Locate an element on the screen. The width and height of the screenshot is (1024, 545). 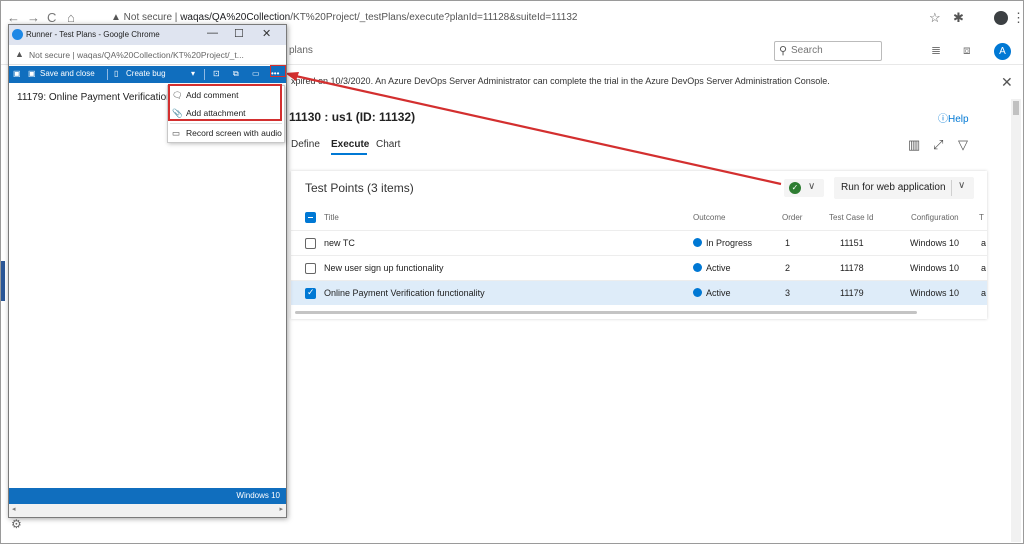
popup-horizontal-scrollbar: ◂ ▸ is located at coordinates (147, 510).